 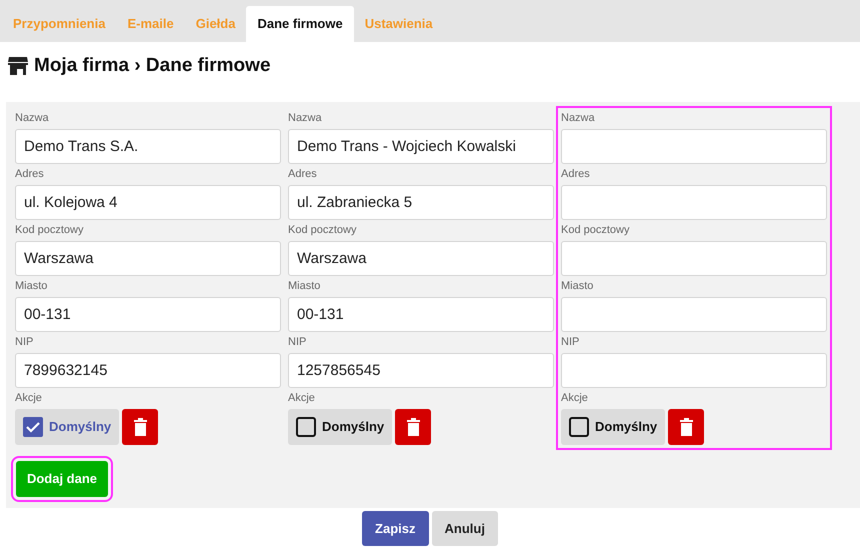 I want to click on checkbox-checked-icon, so click(x=33, y=427).